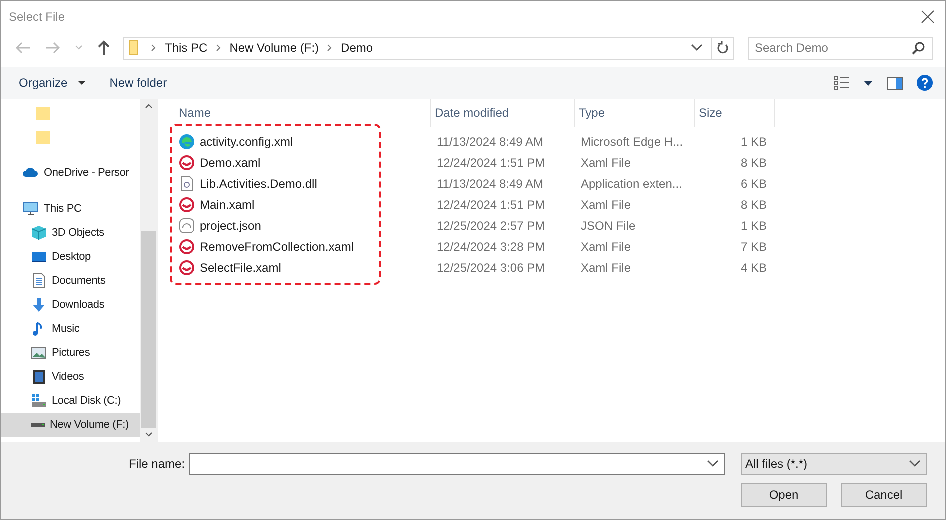  I want to click on sidebar-item: Pictures, so click(70, 353).